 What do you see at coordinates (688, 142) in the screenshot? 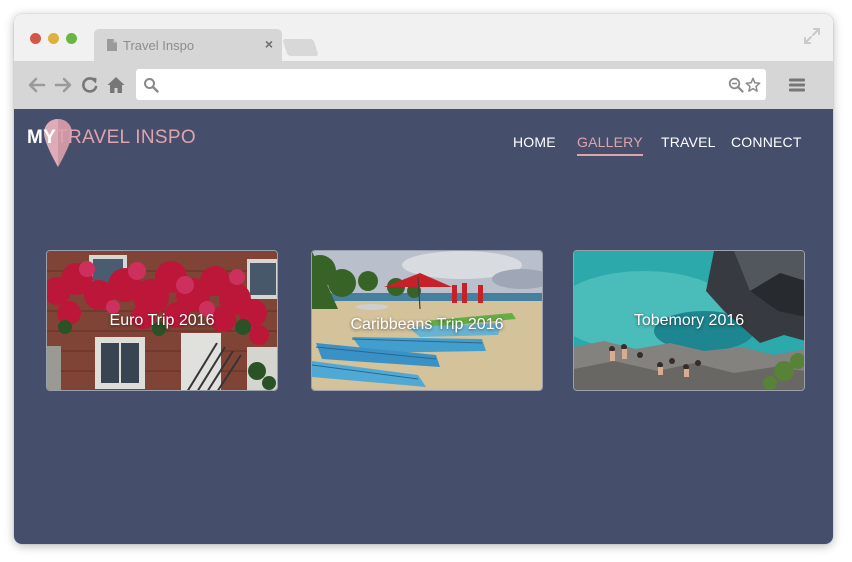
I see `nav-travel: TRAVEL` at bounding box center [688, 142].